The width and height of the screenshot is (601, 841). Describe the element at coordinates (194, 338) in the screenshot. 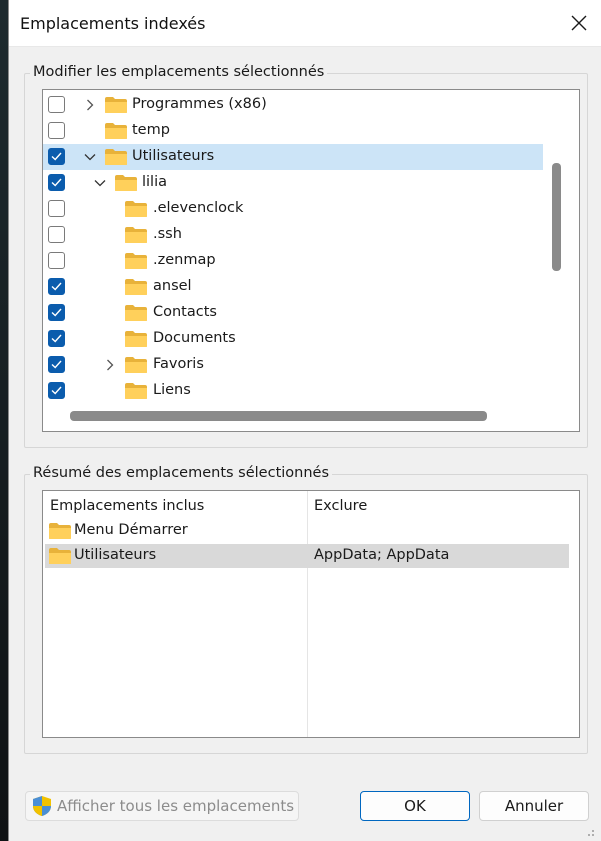

I see `tree-item-label: Documents` at that location.